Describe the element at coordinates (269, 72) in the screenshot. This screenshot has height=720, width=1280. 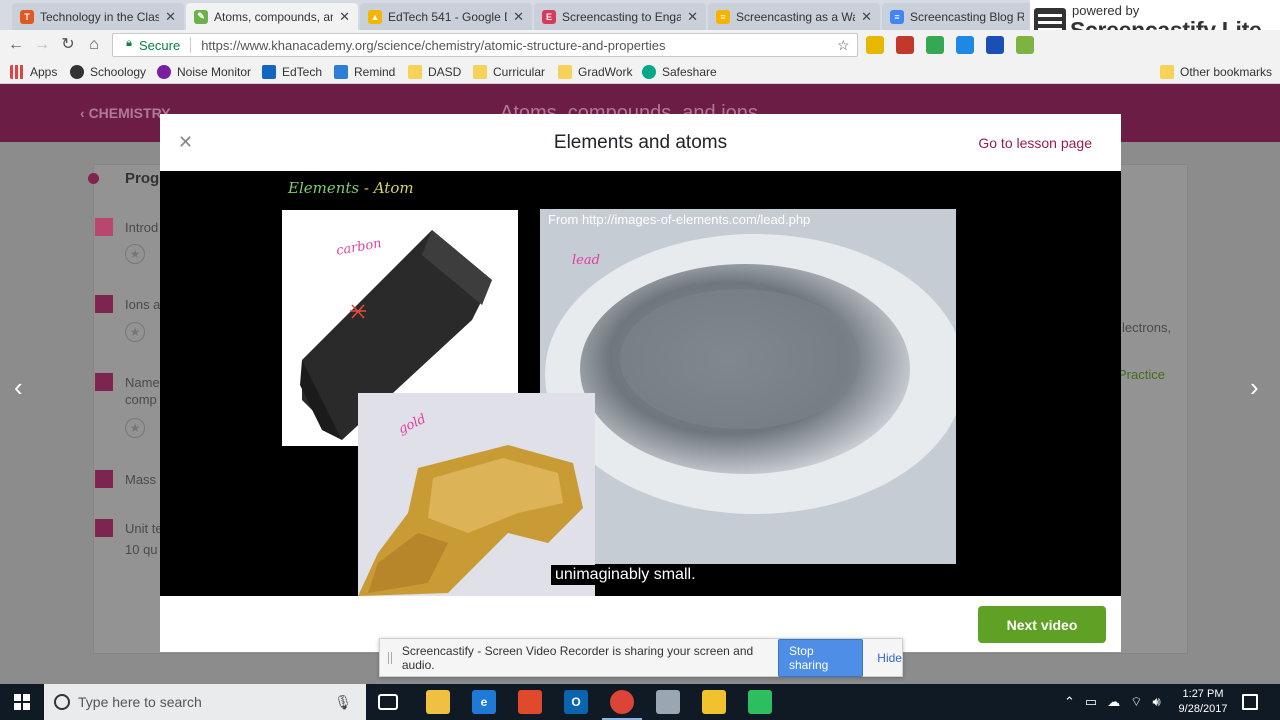
I see `edtech-icon` at that location.